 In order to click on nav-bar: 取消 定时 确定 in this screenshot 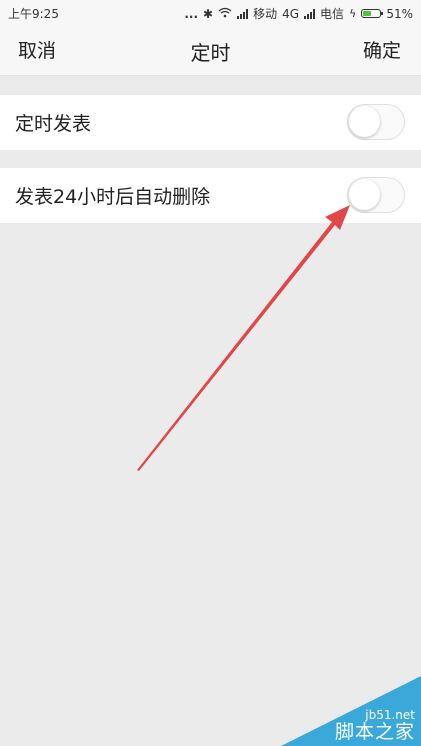, I will do `click(210, 50)`.